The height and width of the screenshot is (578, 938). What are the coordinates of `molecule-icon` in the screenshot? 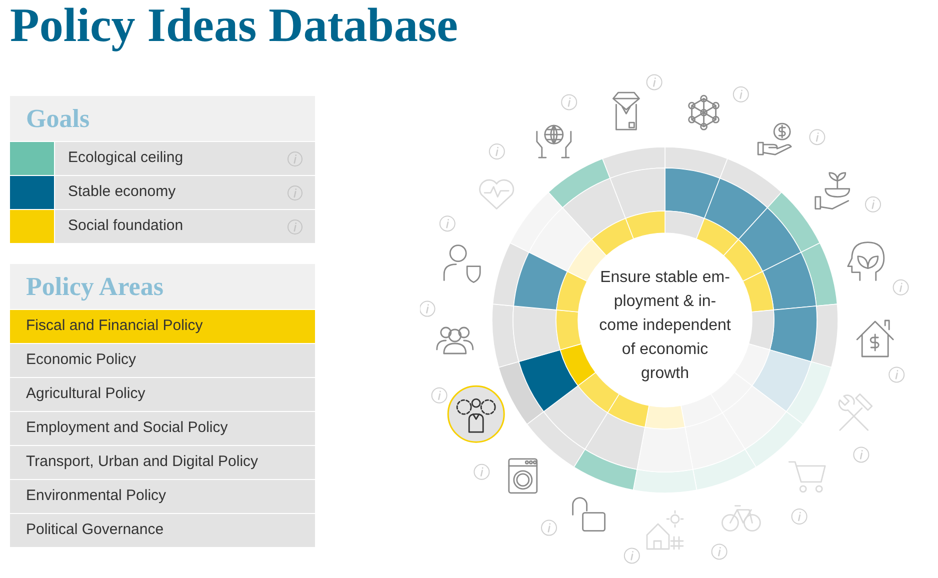 It's located at (704, 112).